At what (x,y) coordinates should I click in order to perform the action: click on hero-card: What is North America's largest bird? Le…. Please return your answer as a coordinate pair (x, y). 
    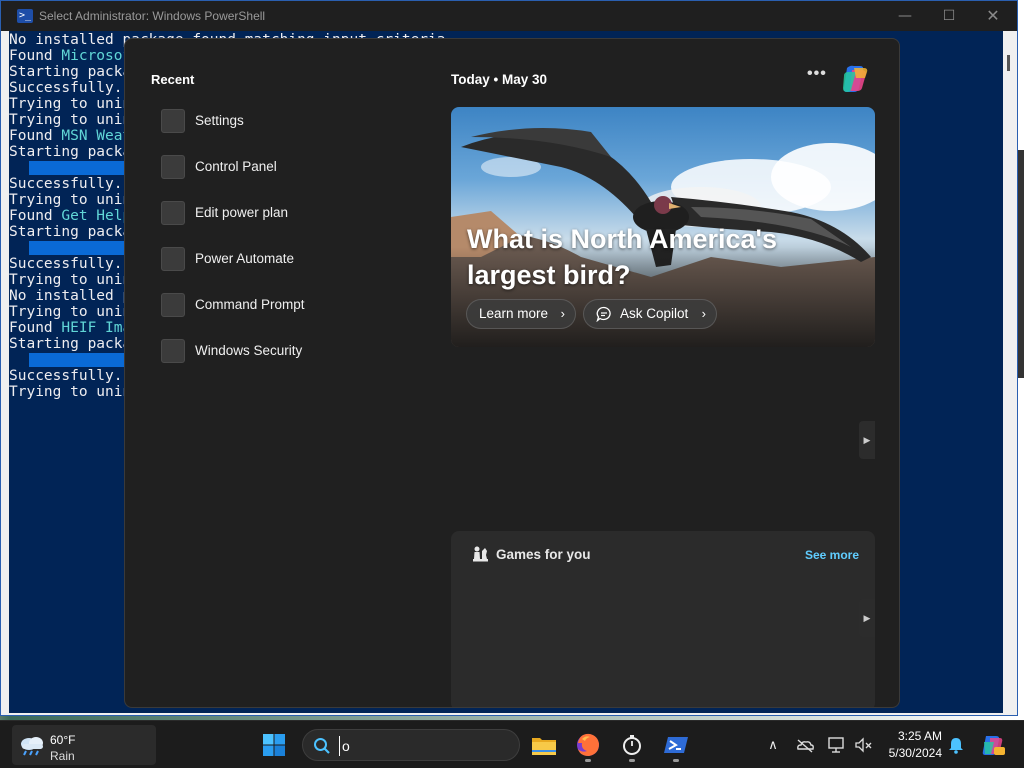
    Looking at the image, I should click on (663, 227).